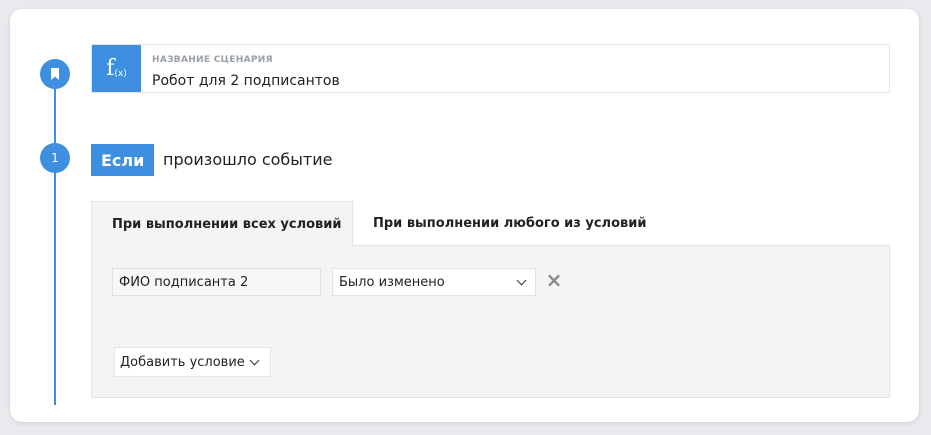 This screenshot has height=435, width=931. What do you see at coordinates (499, 223) in the screenshot?
I see `tab-any-condition: При выполнении любого из условий` at bounding box center [499, 223].